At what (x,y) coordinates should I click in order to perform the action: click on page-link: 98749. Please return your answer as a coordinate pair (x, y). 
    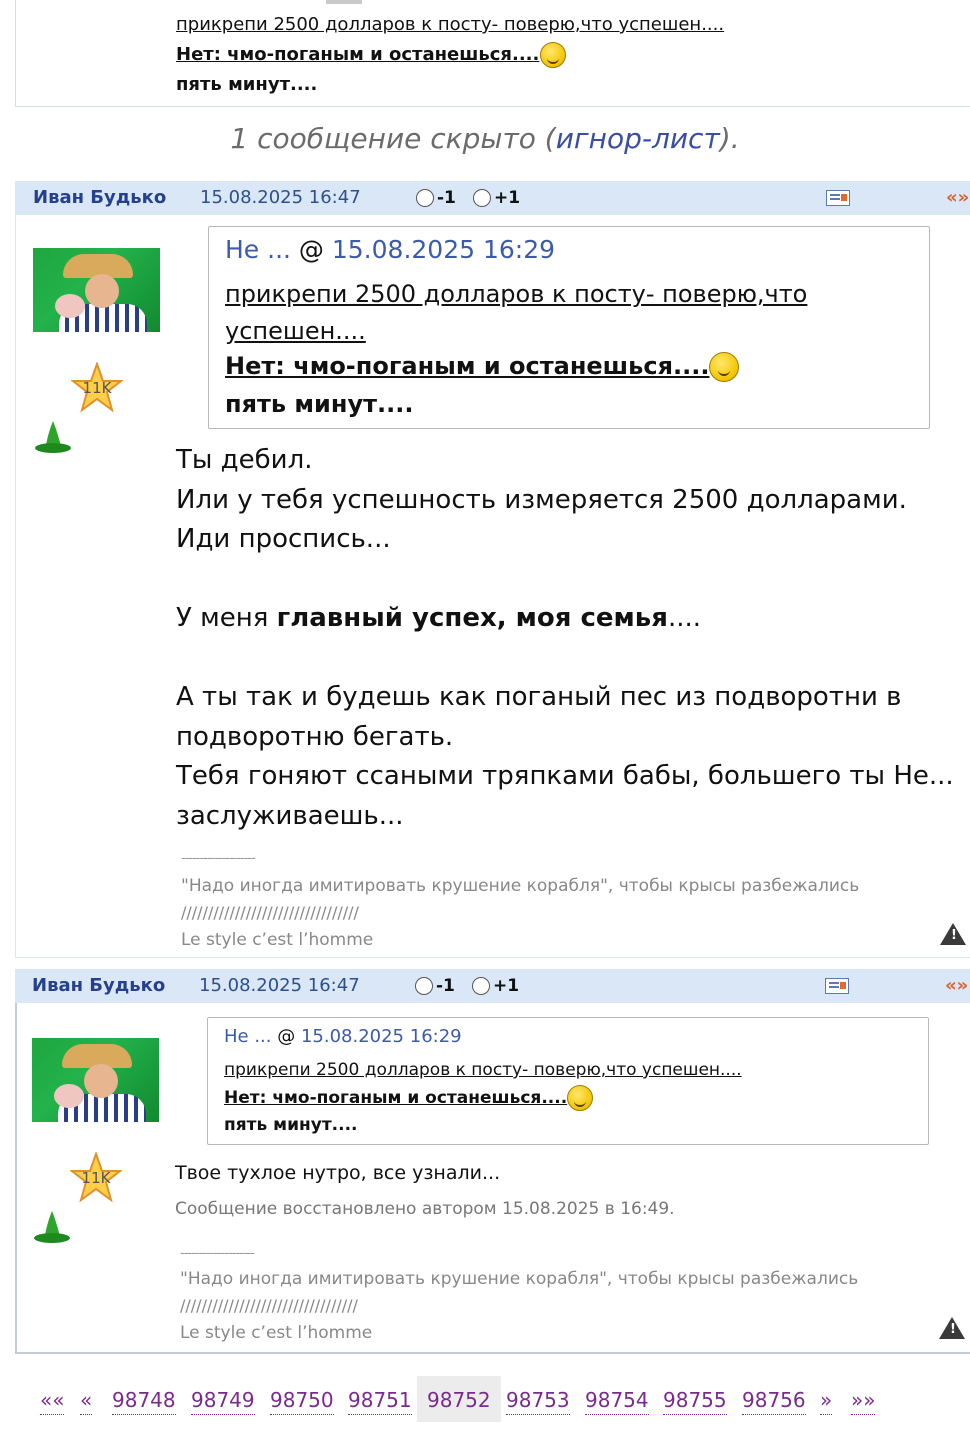
    Looking at the image, I should click on (223, 1401).